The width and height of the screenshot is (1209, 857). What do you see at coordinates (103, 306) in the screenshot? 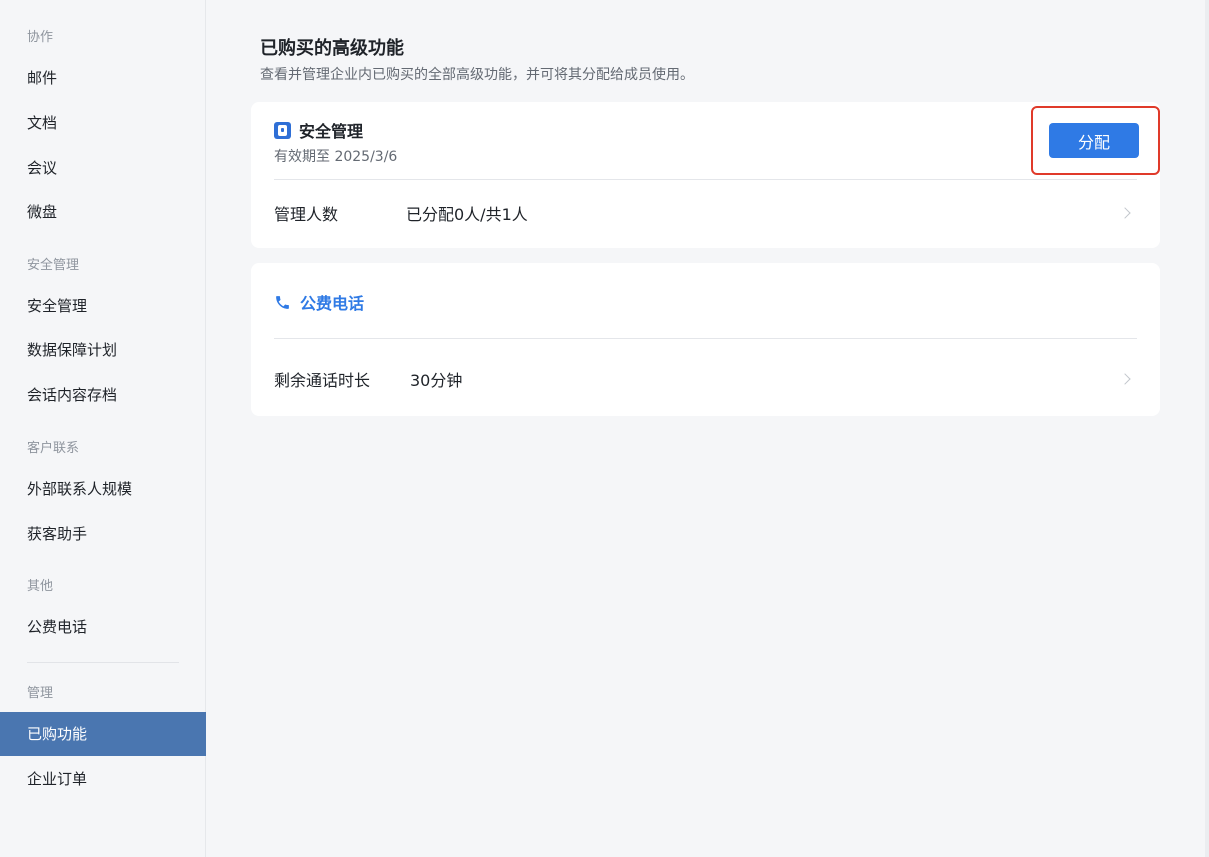
I see `sidebar-item-security-management: 安全管理` at bounding box center [103, 306].